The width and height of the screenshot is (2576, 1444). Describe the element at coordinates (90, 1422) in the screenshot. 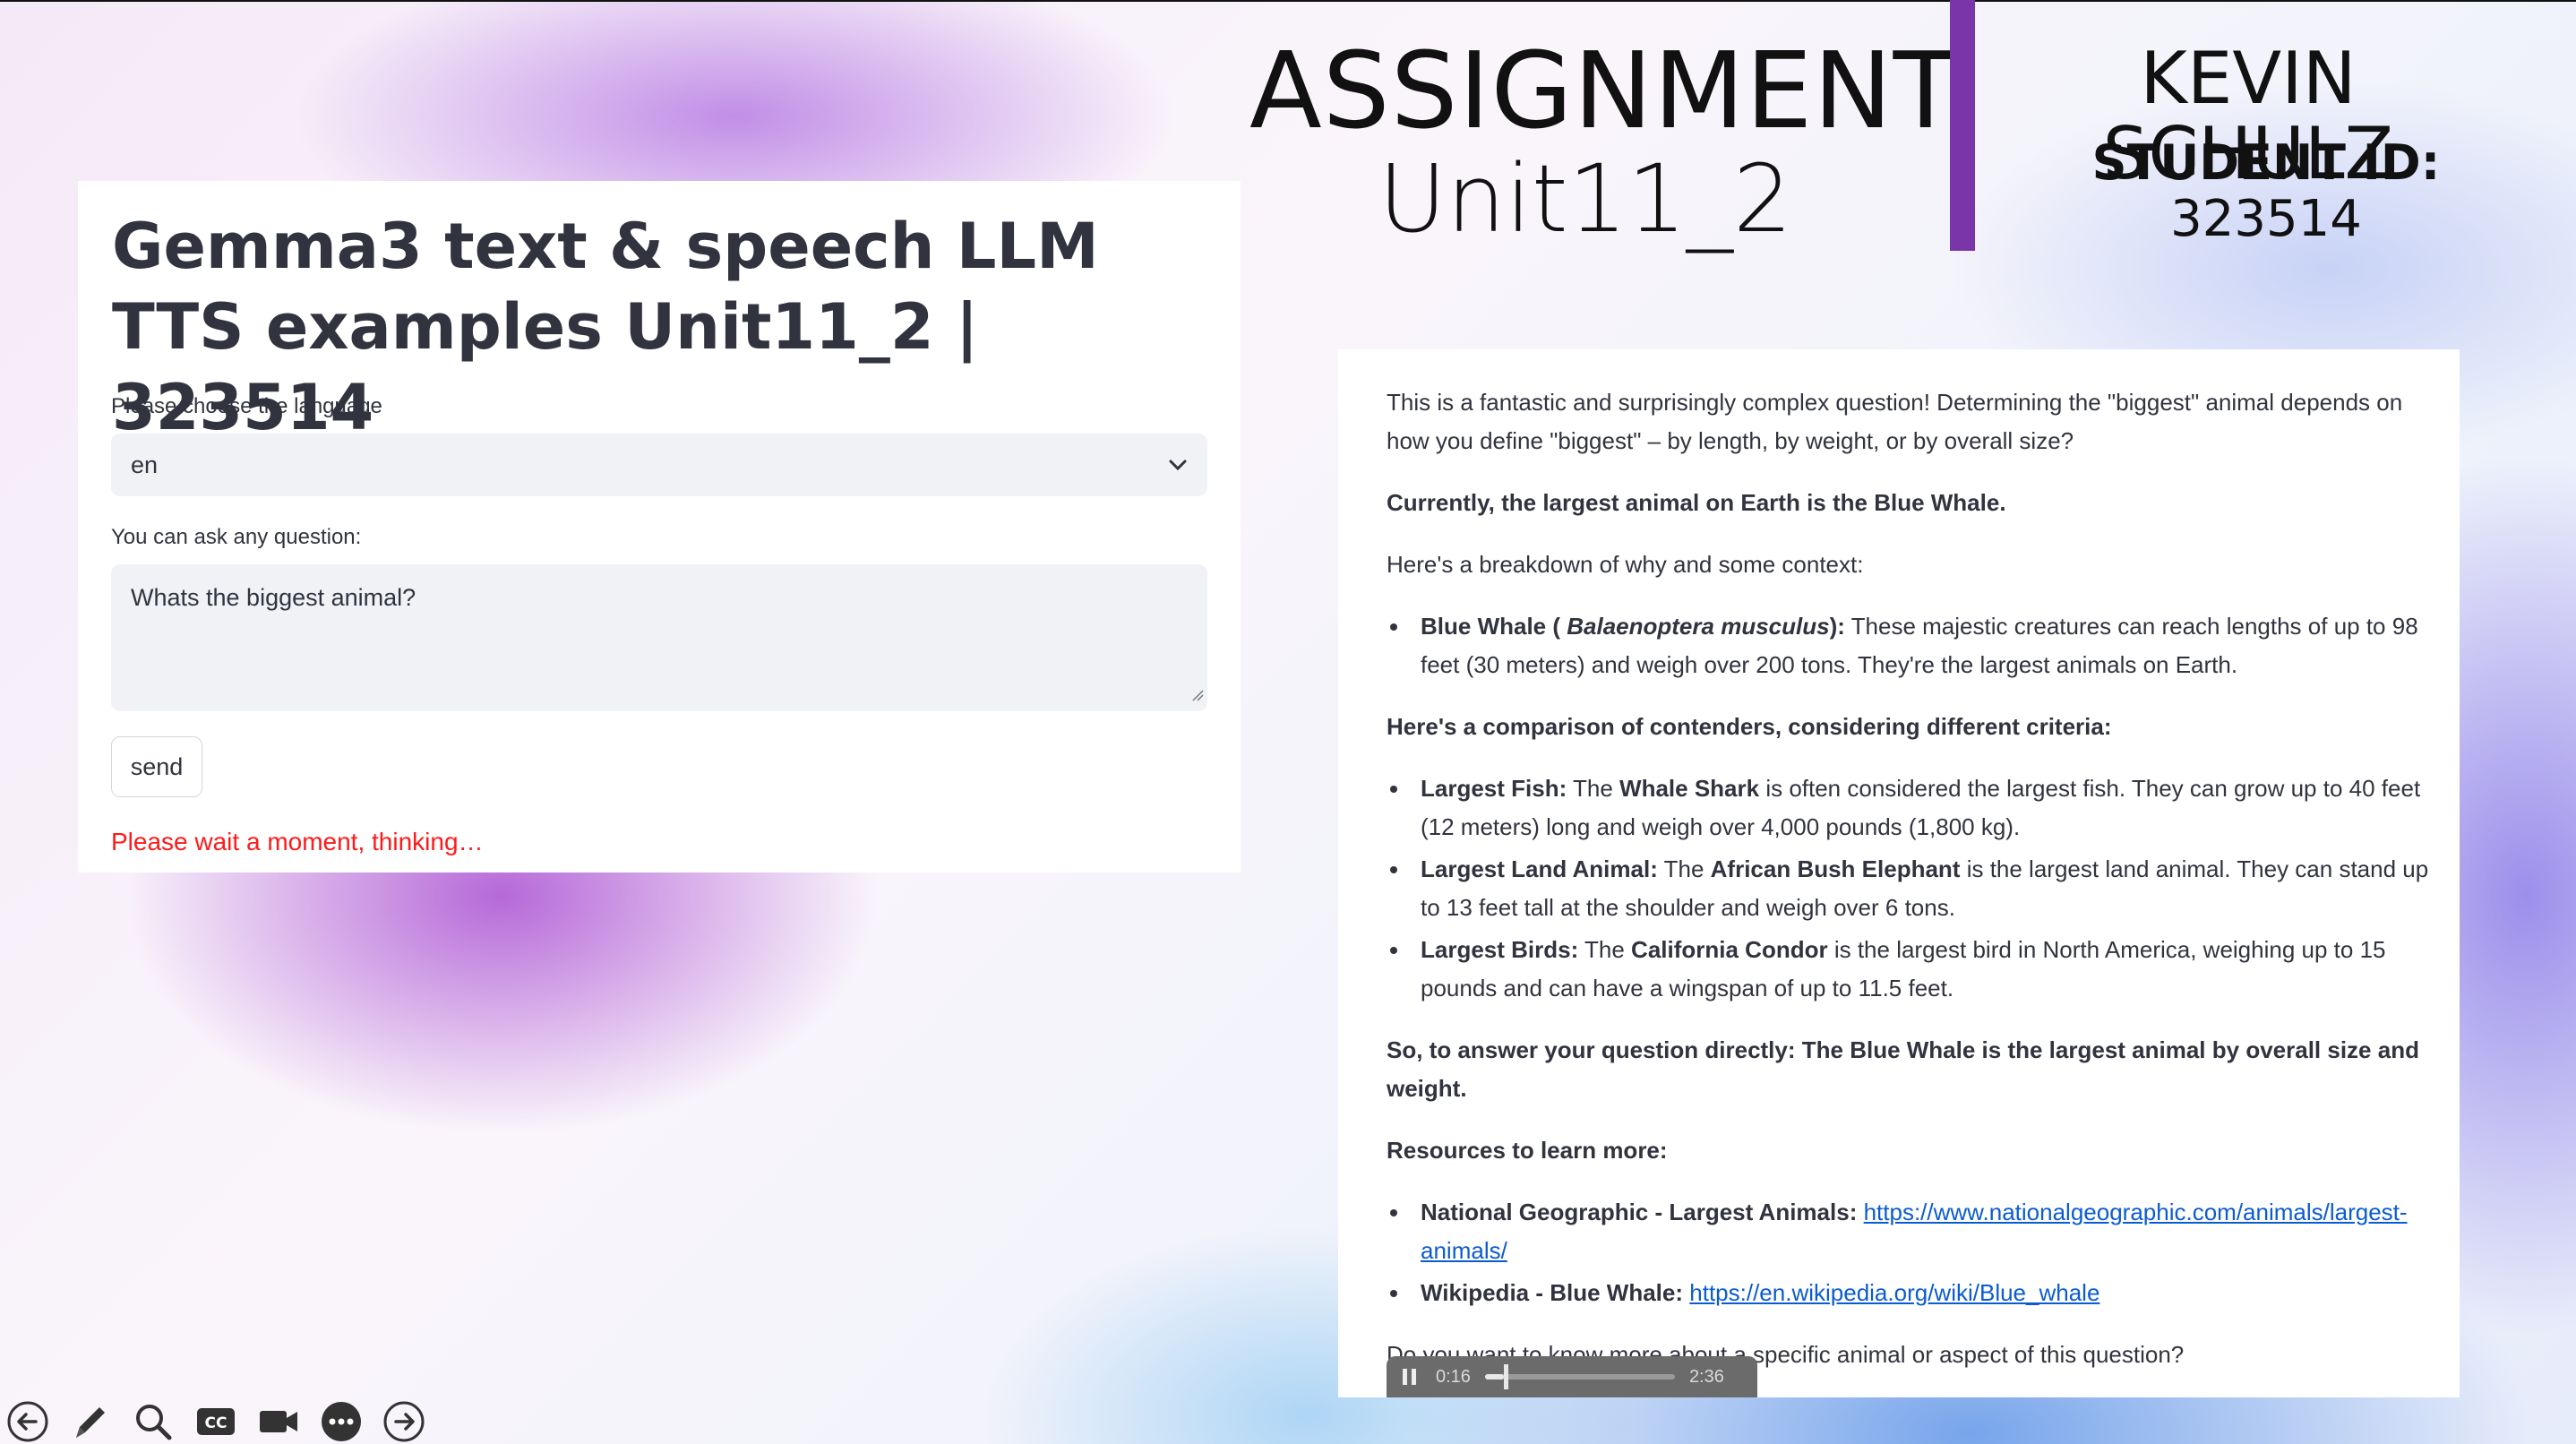

I see `pen-icon` at that location.